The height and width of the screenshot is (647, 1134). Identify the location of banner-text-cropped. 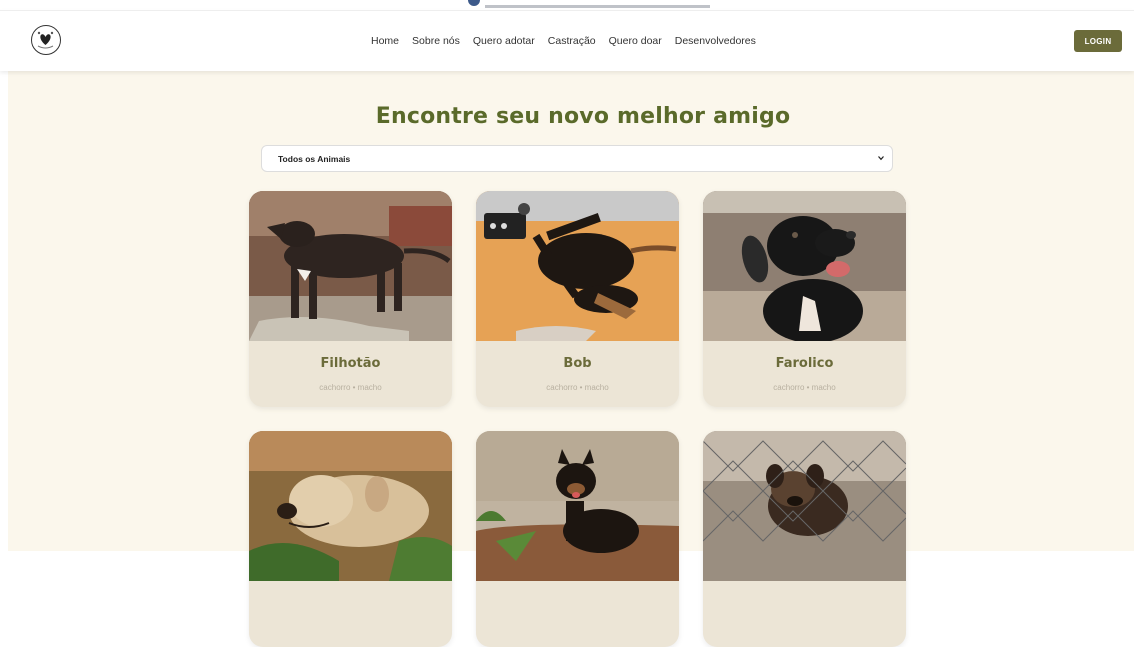
(597, 4).